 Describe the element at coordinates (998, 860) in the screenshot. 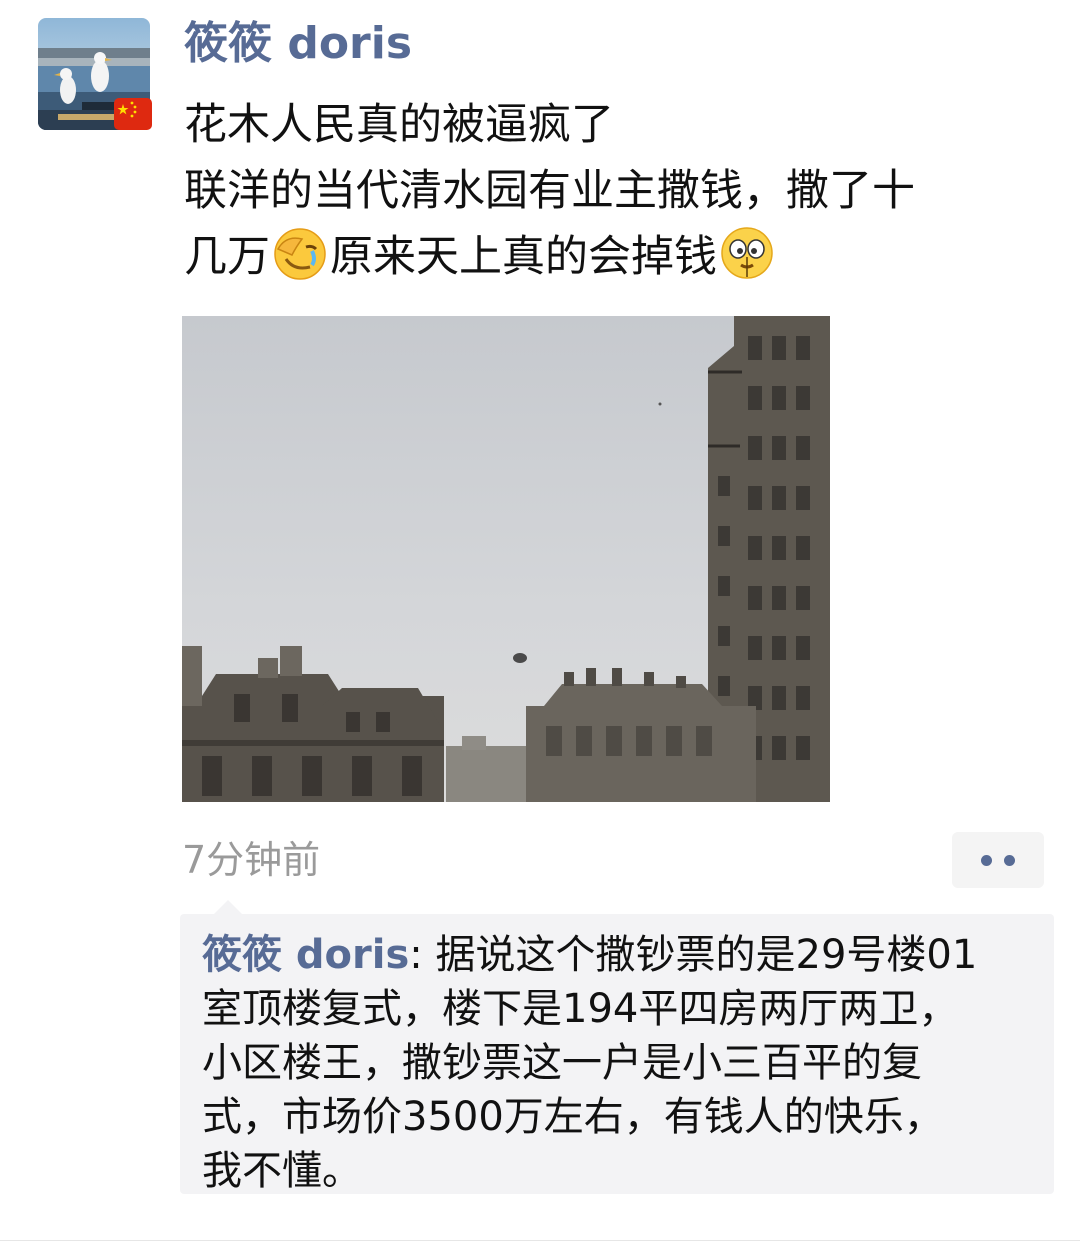

I see `more-button` at that location.